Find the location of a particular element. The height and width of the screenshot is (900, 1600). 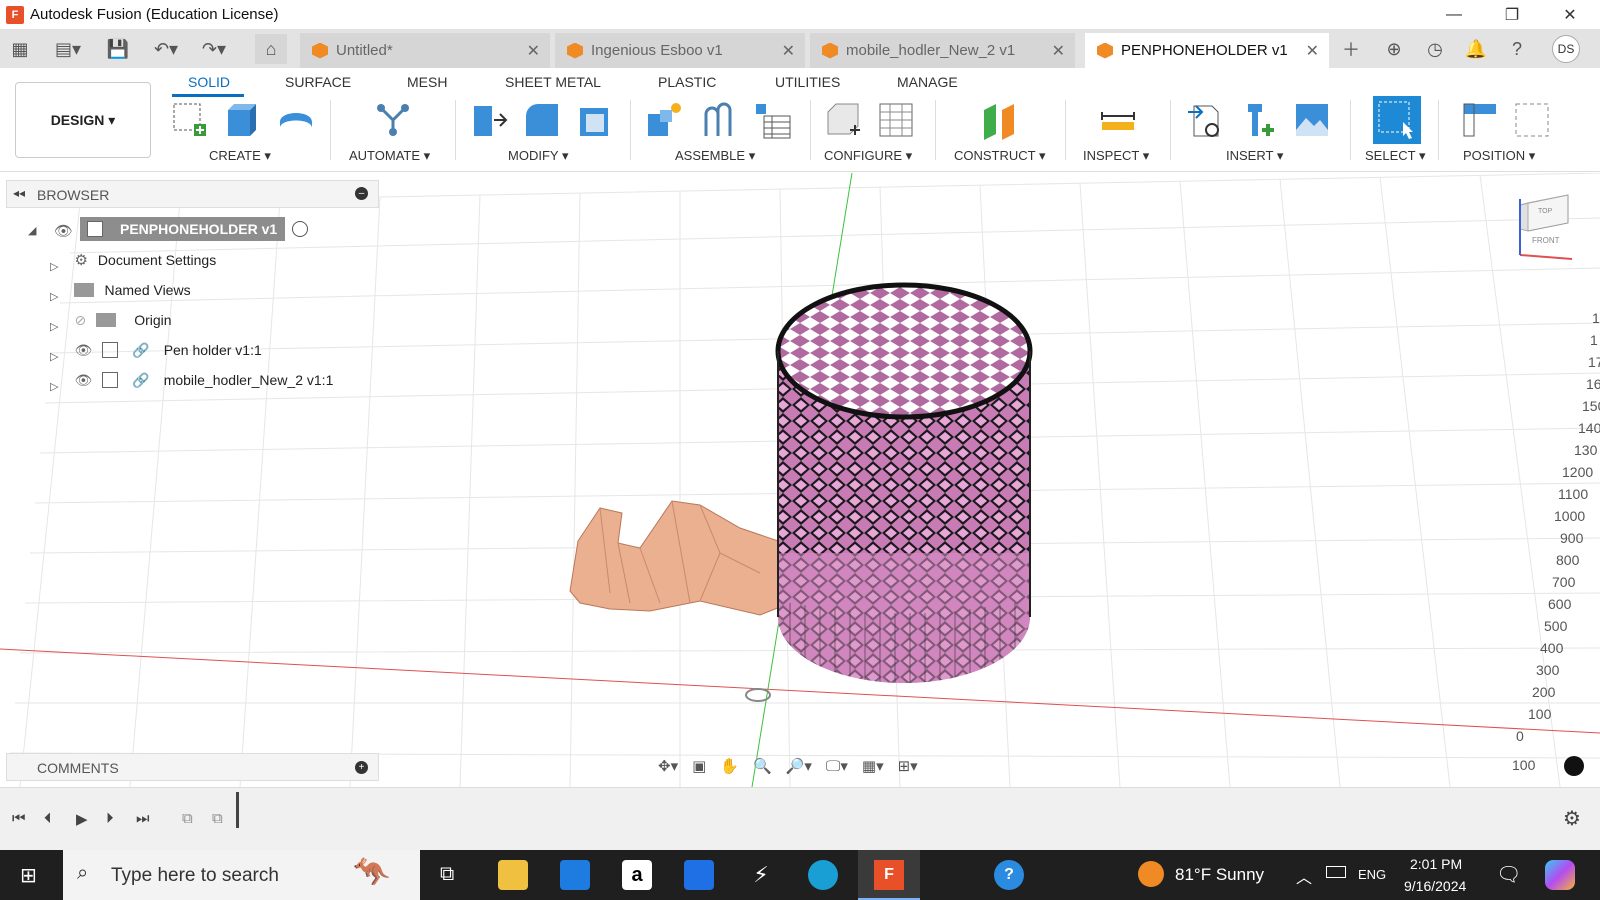

edge-browser-icon is located at coordinates (823, 875).